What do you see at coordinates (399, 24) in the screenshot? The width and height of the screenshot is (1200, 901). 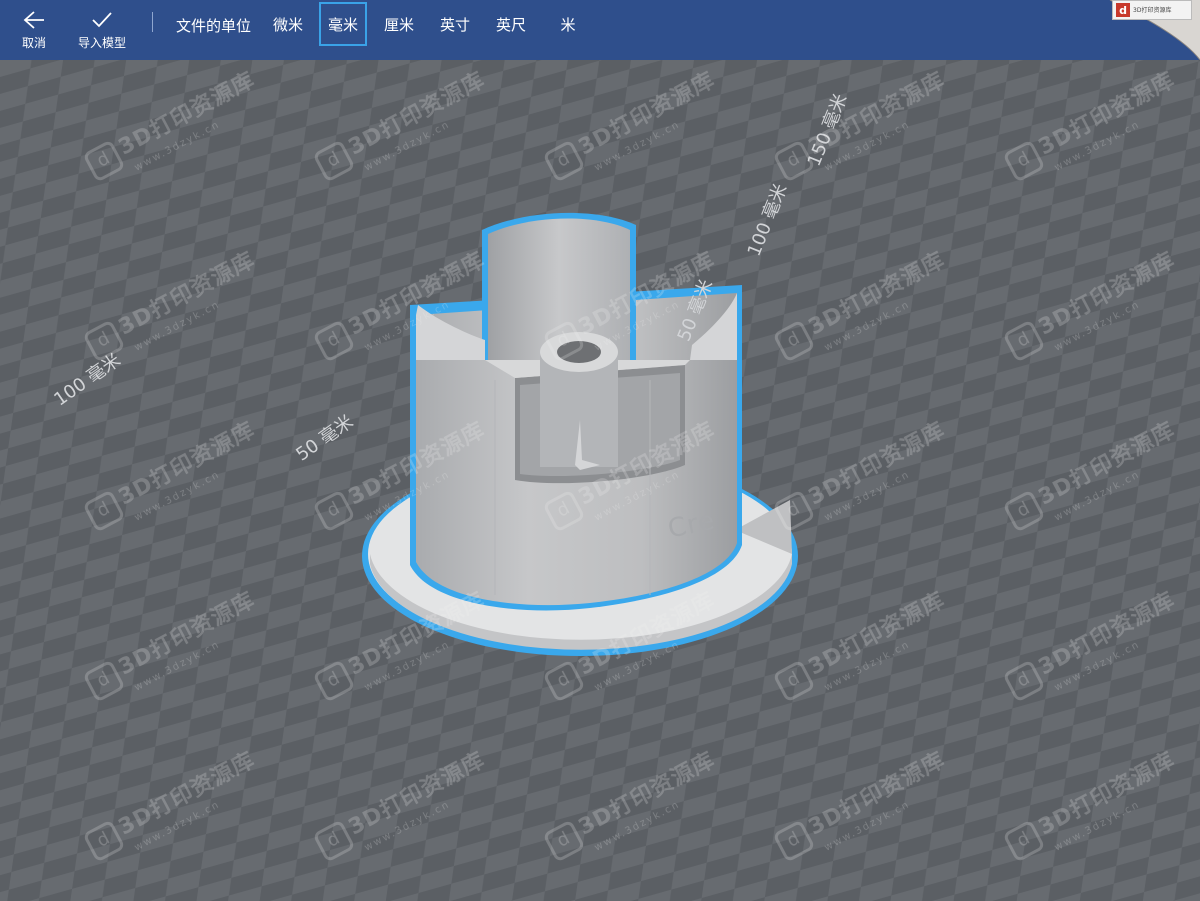 I see `unit-option-centimeter: 厘米` at bounding box center [399, 24].